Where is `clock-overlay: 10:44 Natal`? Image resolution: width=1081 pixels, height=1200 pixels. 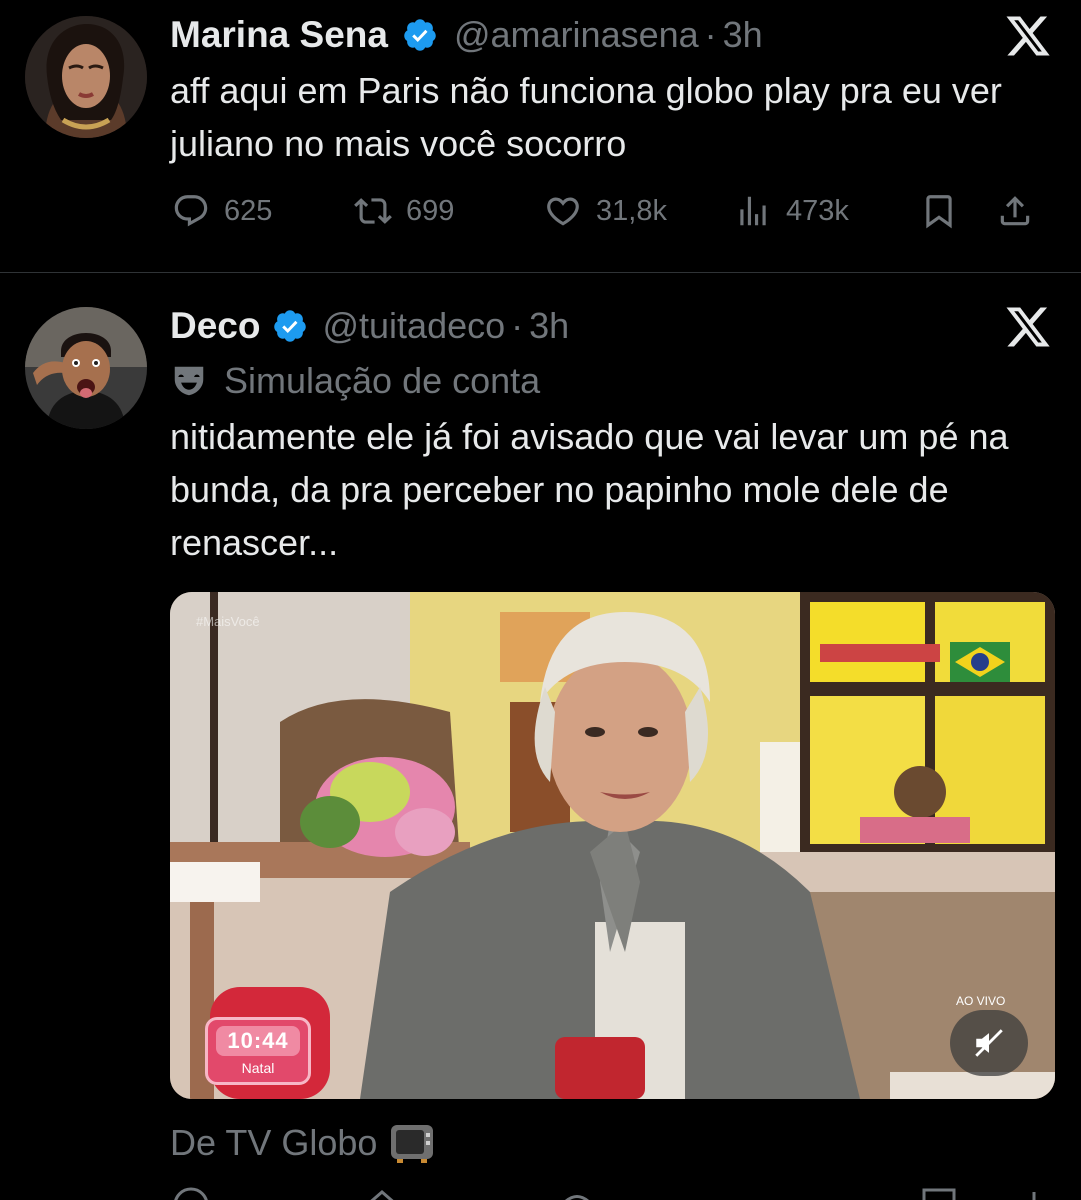
clock-overlay: 10:44 Natal is located at coordinates (258, 1051).